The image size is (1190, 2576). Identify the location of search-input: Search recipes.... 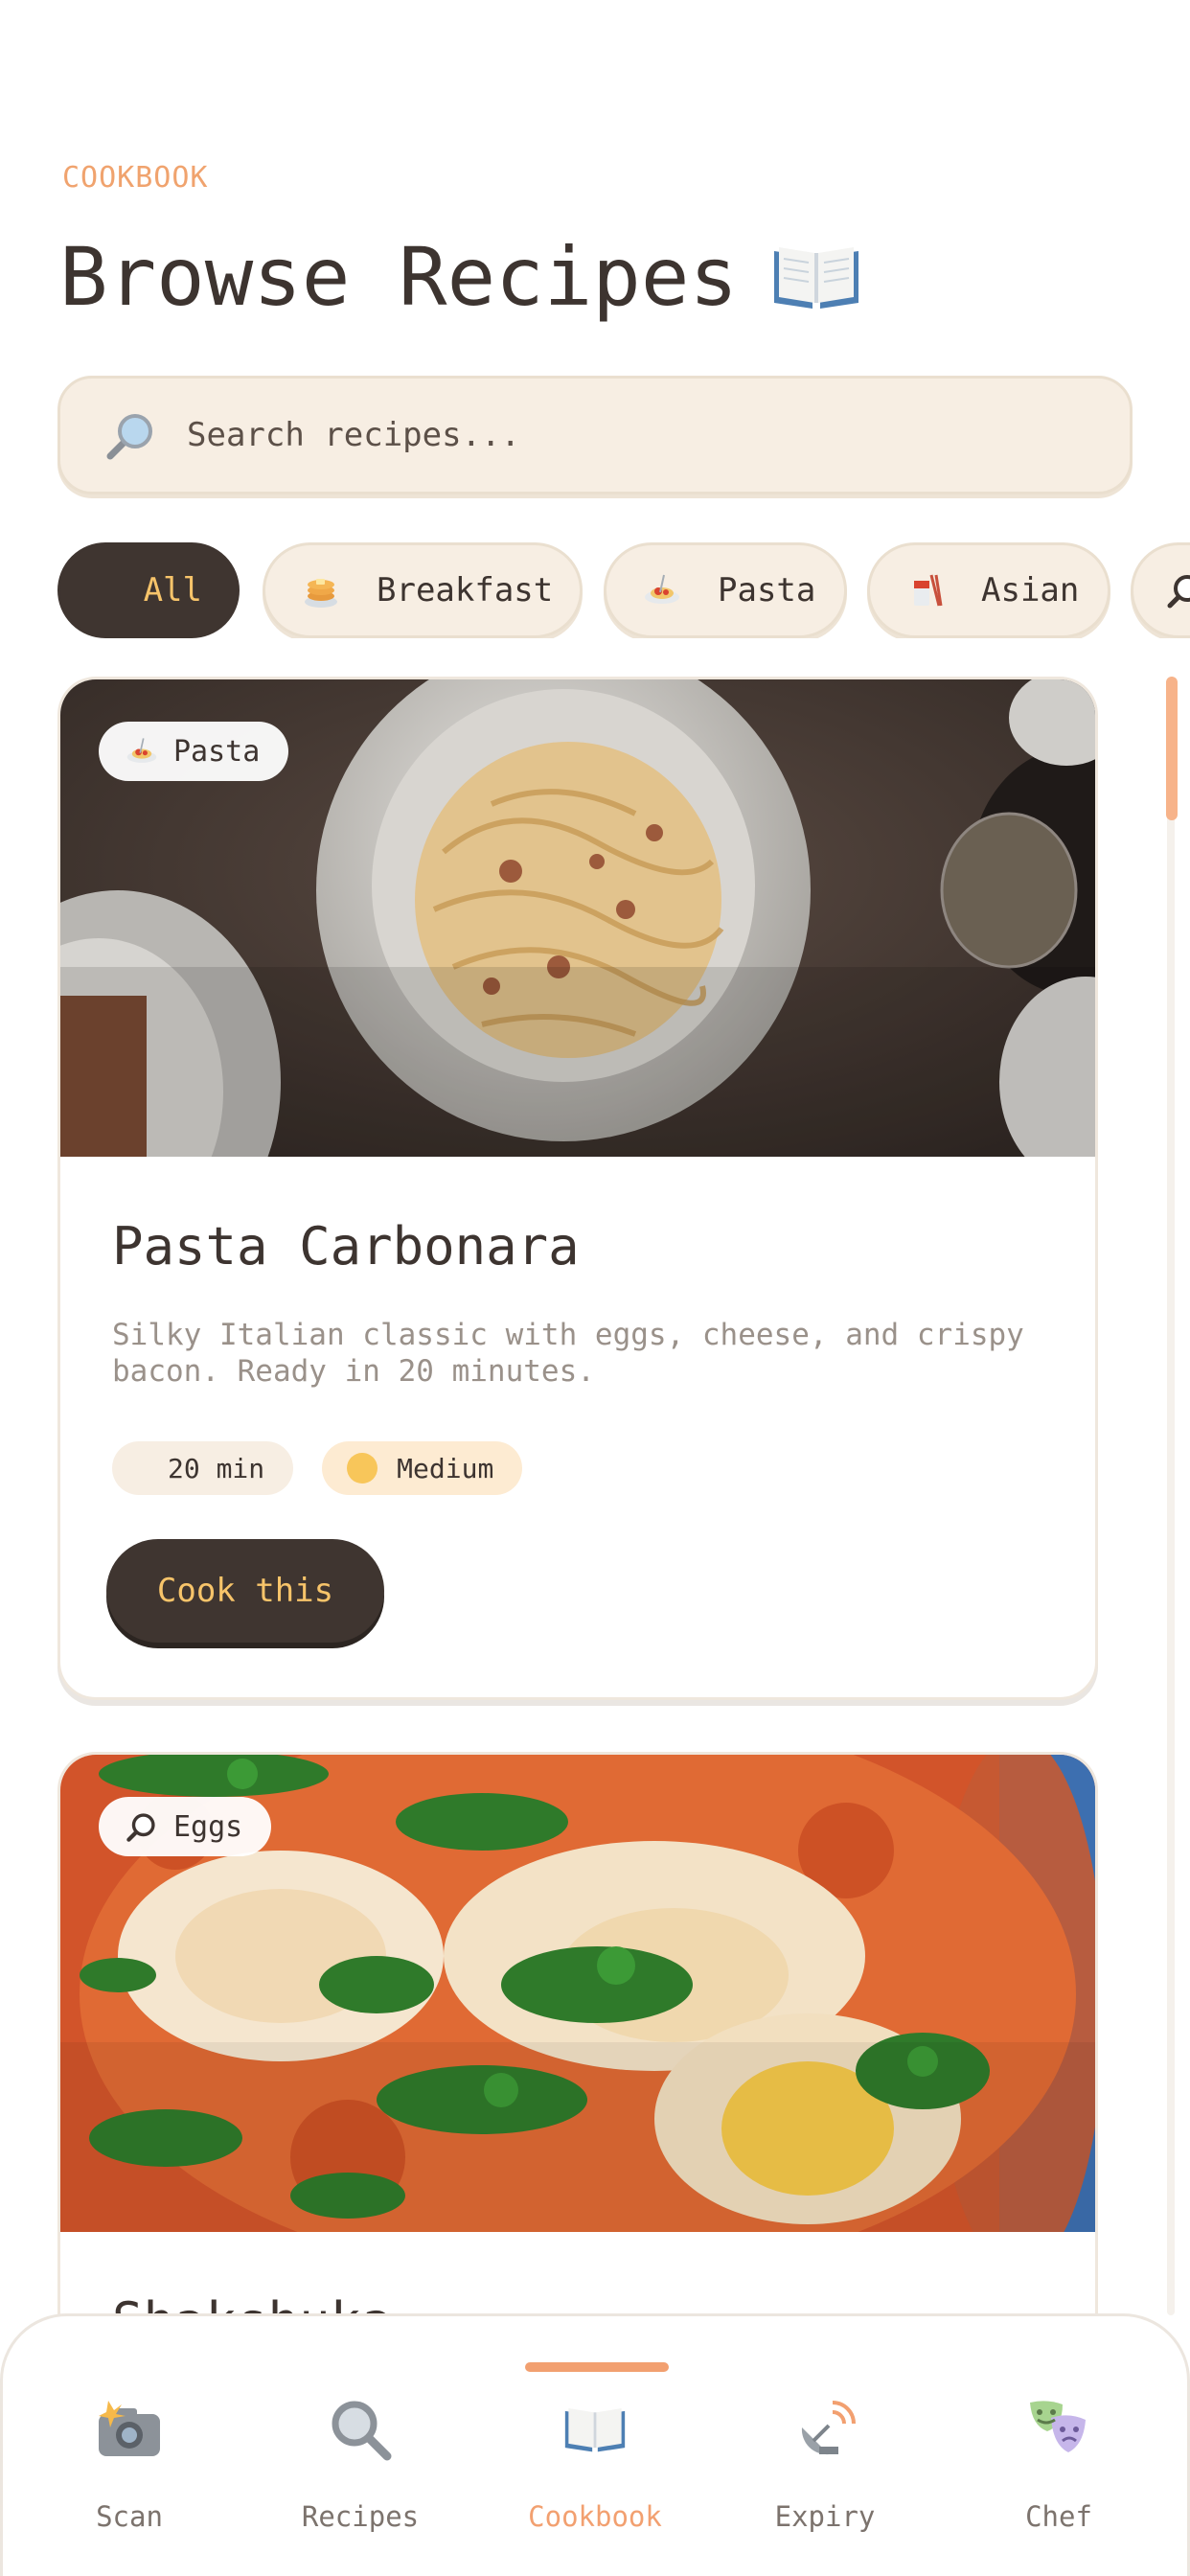
(354, 435).